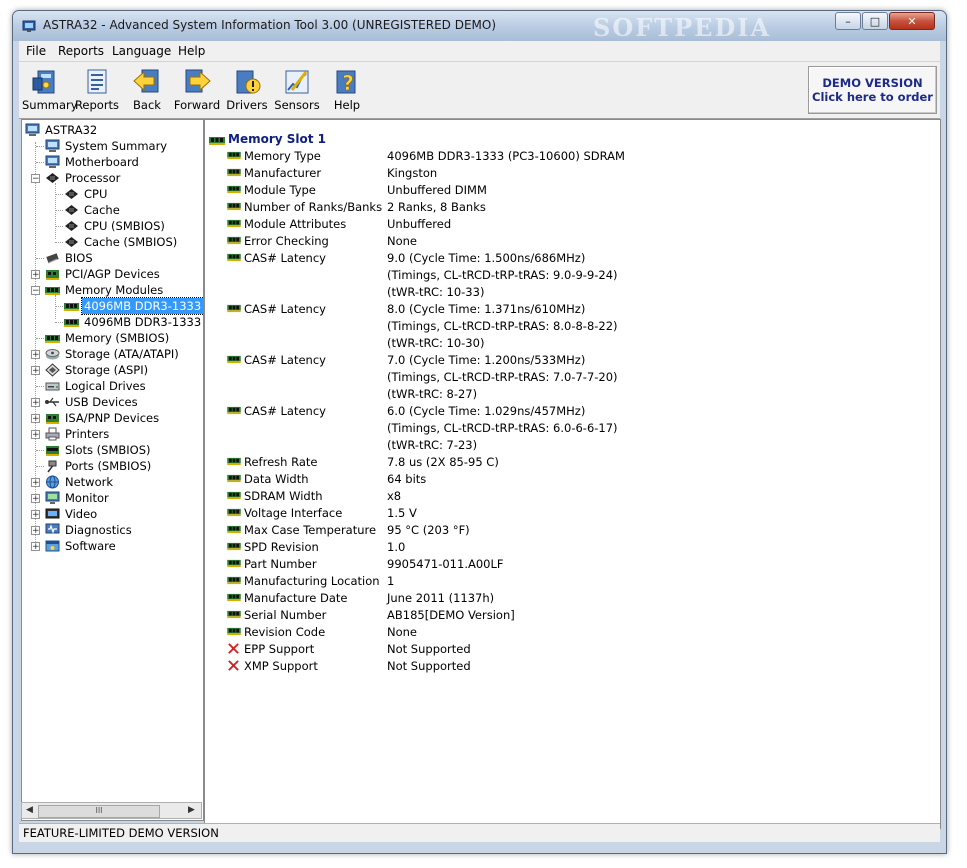  Describe the element at coordinates (565, 581) in the screenshot. I see `detail-row: Manufacturing Location 1` at that location.